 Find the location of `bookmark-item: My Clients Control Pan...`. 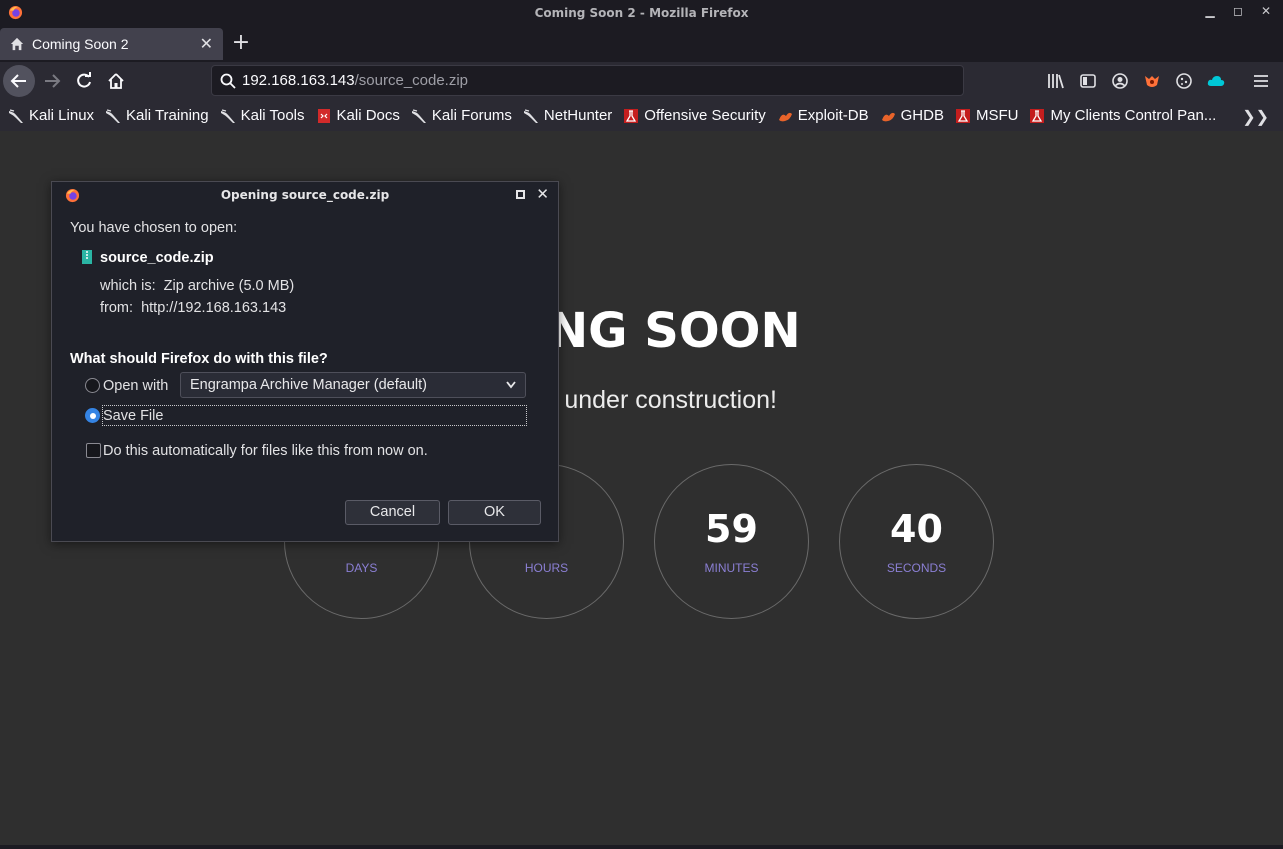

bookmark-item: My Clients Control Pan... is located at coordinates (1122, 115).